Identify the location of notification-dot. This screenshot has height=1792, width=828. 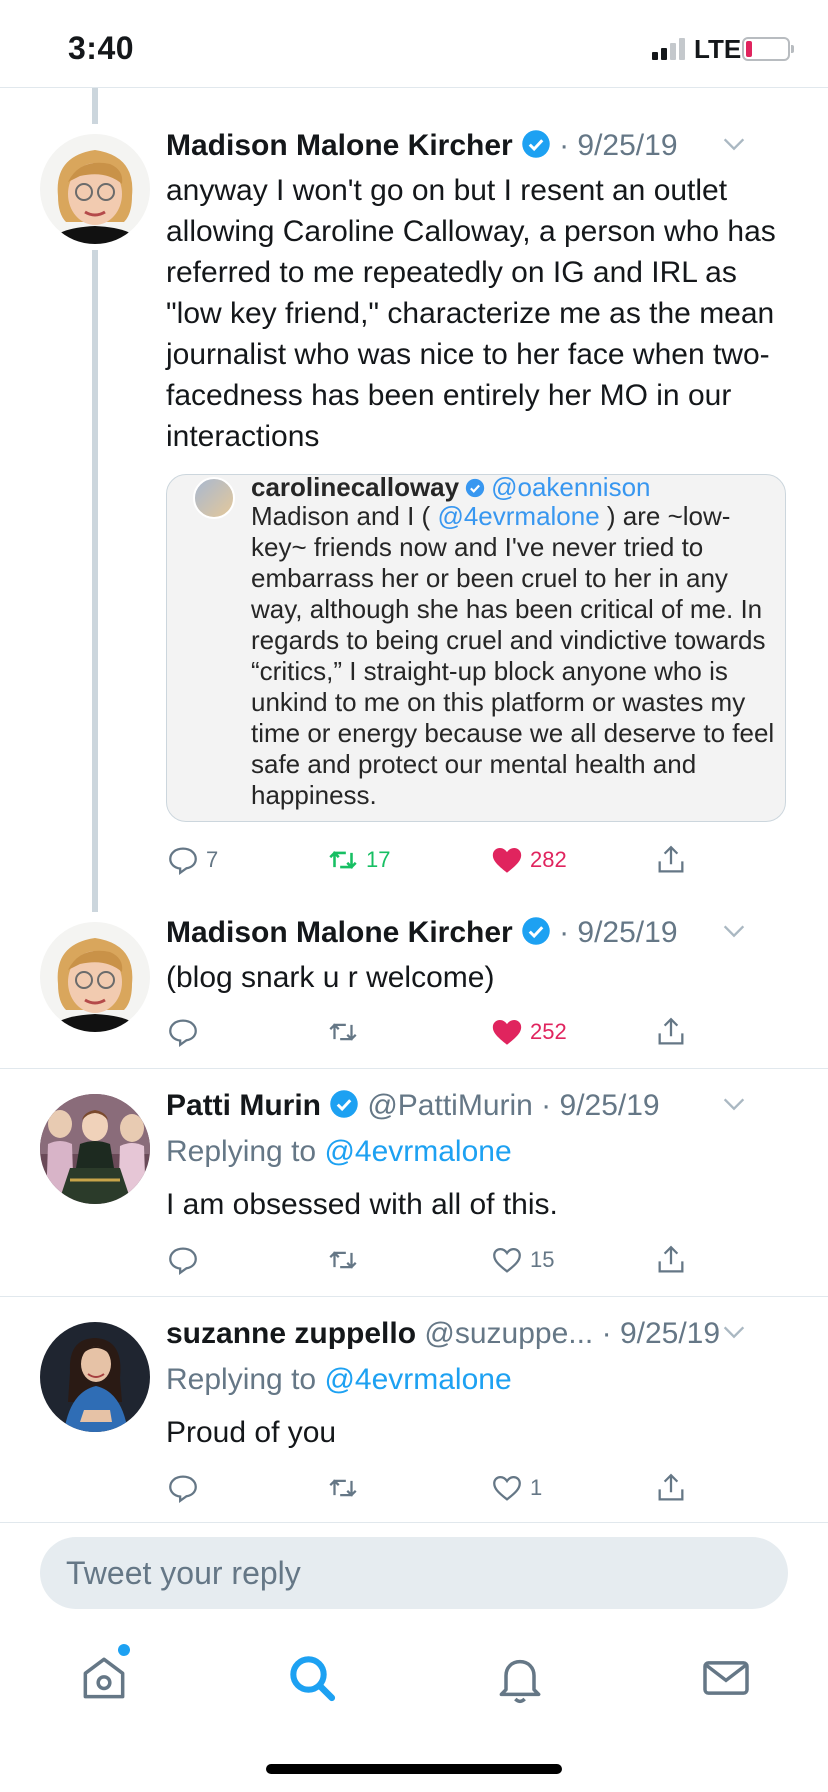
(124, 1650).